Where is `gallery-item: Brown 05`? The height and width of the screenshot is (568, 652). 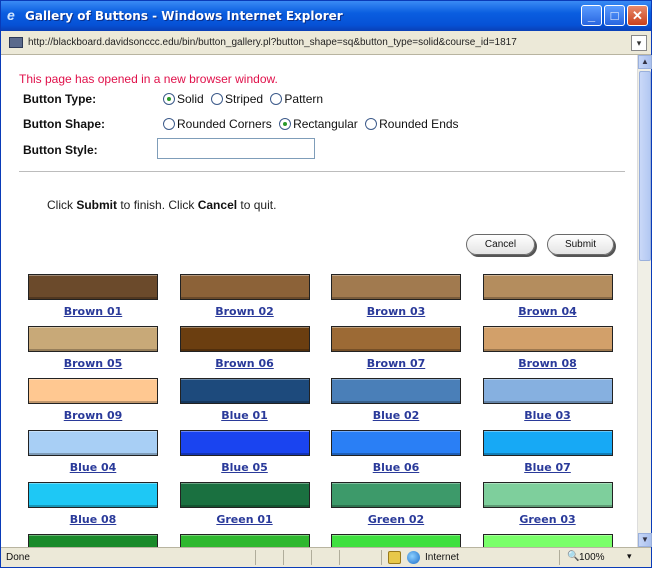 gallery-item: Brown 05 is located at coordinates (93, 352).